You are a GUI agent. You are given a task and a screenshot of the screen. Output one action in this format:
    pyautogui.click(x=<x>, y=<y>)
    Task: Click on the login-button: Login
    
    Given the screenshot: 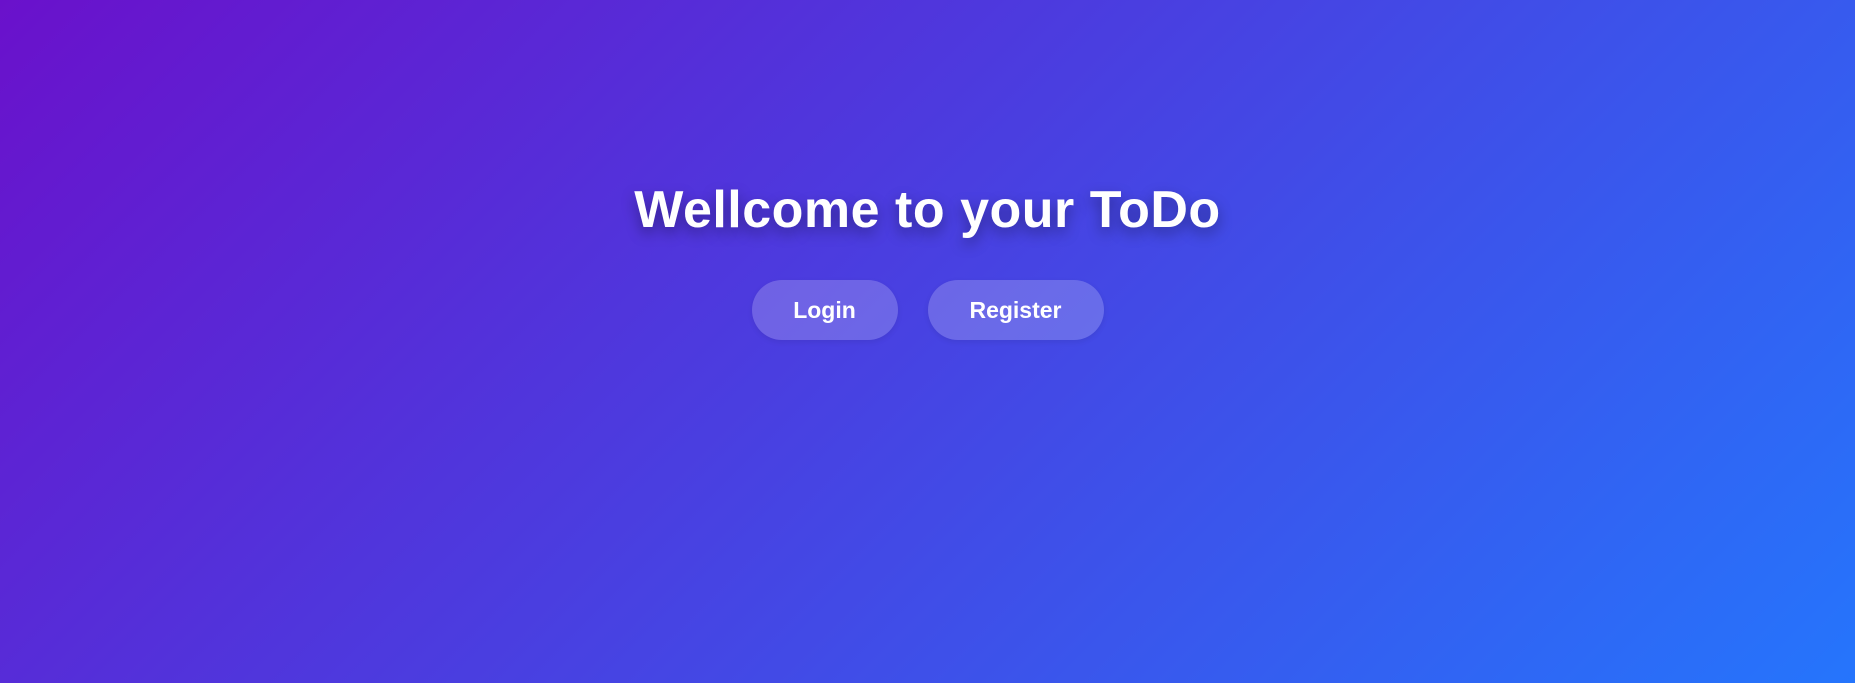 What is the action you would take?
    pyautogui.click(x=824, y=310)
    